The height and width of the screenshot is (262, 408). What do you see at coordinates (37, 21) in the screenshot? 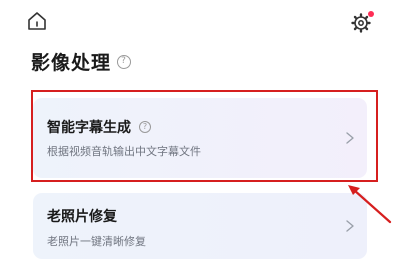
I see `home-icon` at bounding box center [37, 21].